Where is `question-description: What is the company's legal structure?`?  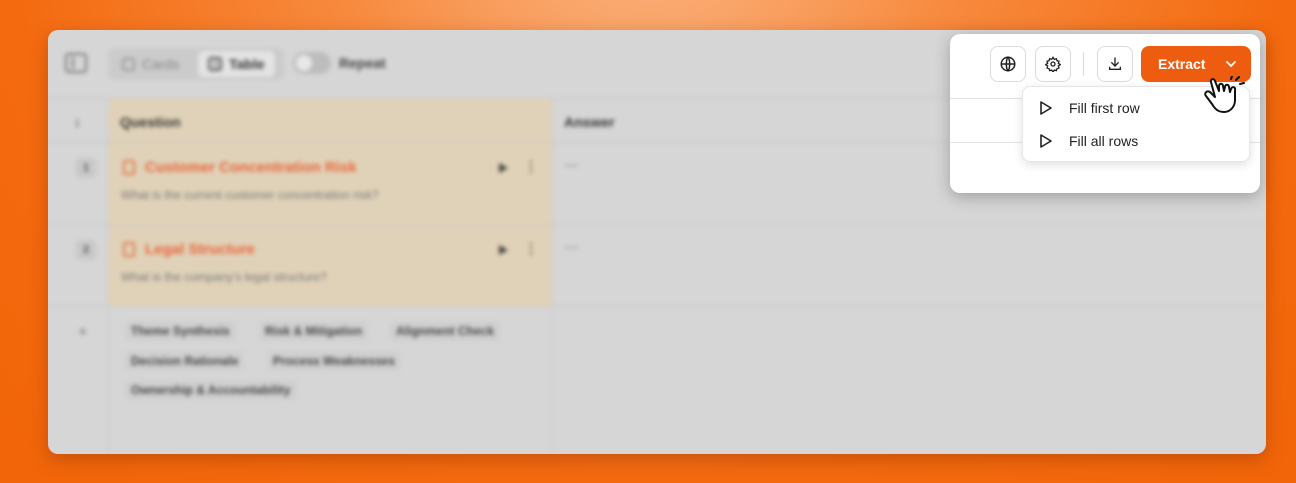
question-description: What is the company's legal structure? is located at coordinates (224, 277).